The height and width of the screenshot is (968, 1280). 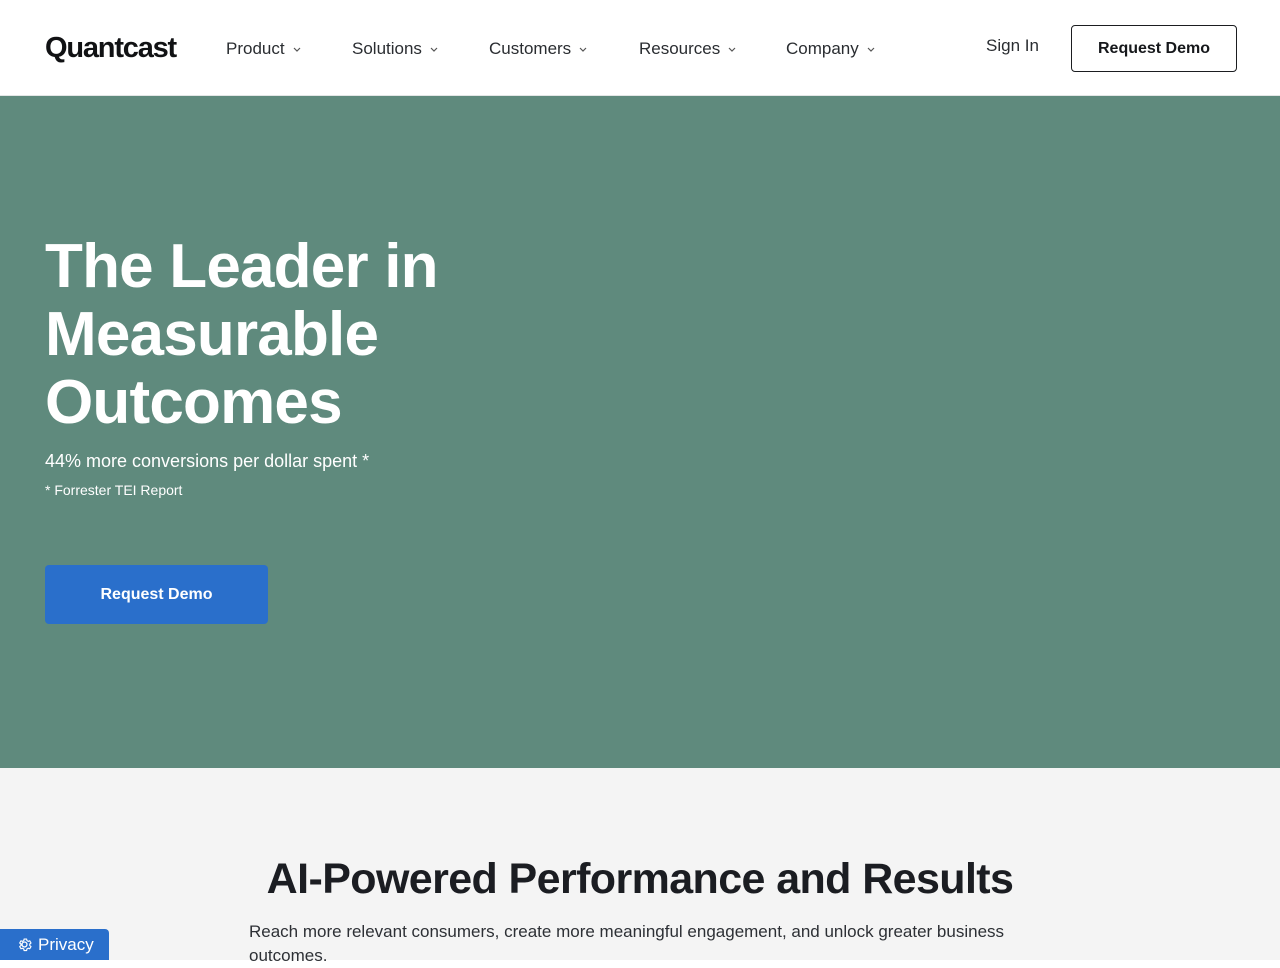 I want to click on hero-title: The Leader in Measurable Outcomes, so click(x=325, y=335).